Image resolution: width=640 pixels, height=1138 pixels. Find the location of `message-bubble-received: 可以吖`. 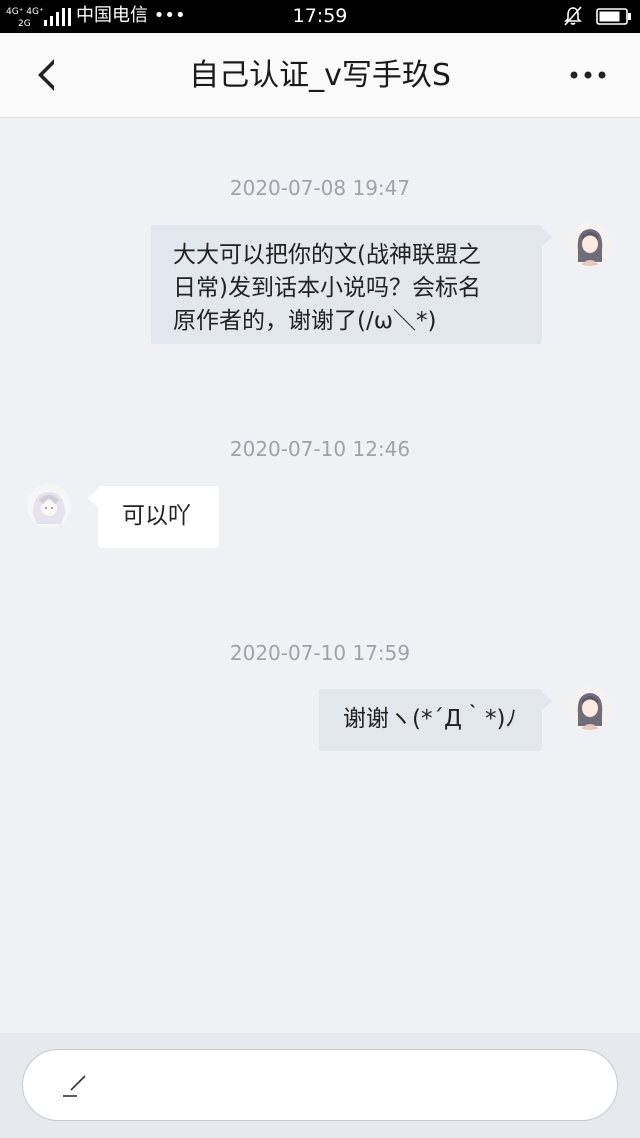

message-bubble-received: 可以吖 is located at coordinates (158, 517).